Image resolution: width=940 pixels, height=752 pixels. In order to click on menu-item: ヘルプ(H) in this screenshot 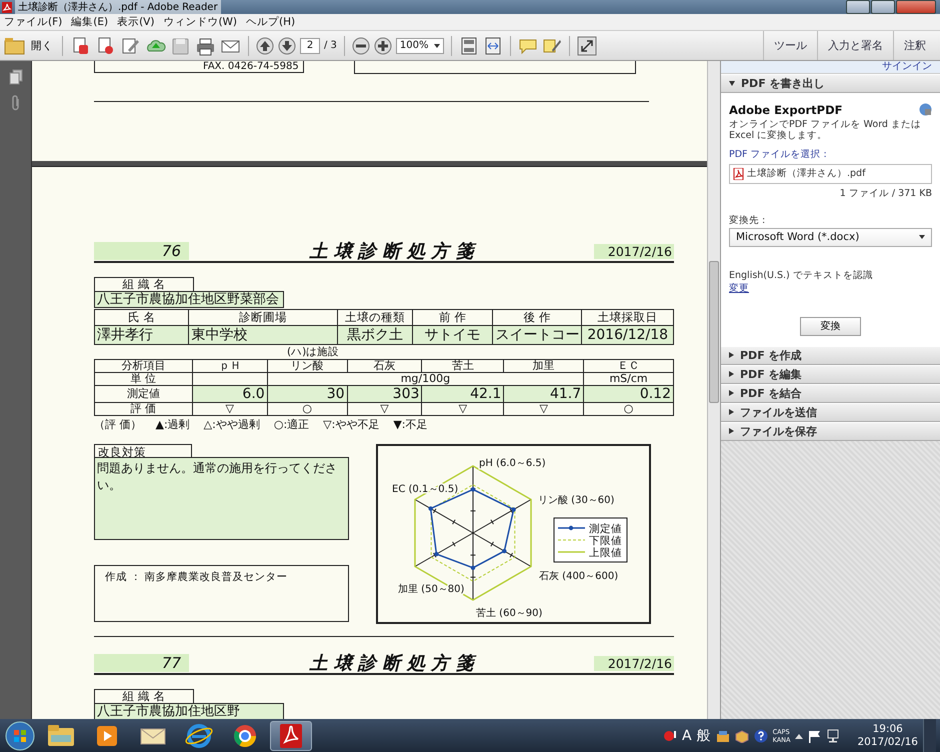, I will do `click(271, 22)`.